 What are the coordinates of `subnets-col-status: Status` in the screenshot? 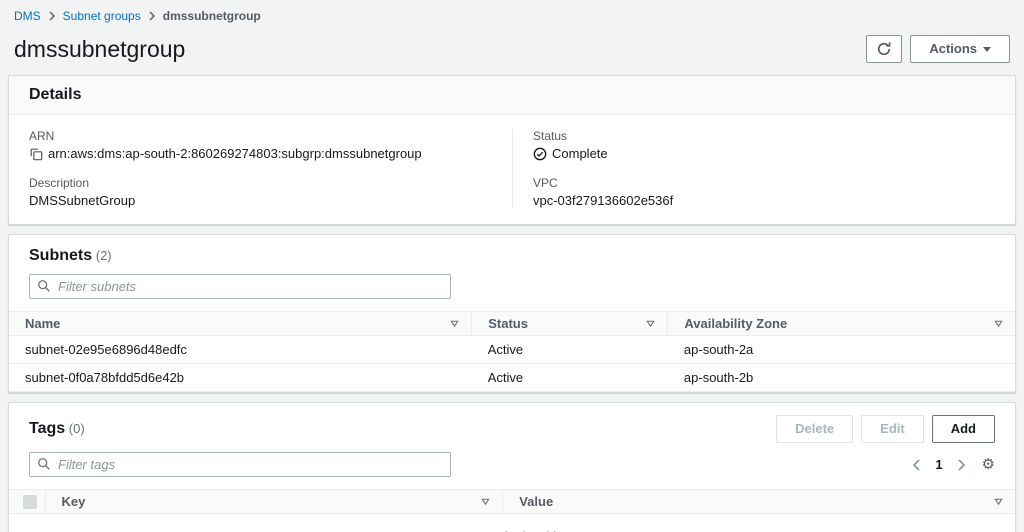 It's located at (570, 323).